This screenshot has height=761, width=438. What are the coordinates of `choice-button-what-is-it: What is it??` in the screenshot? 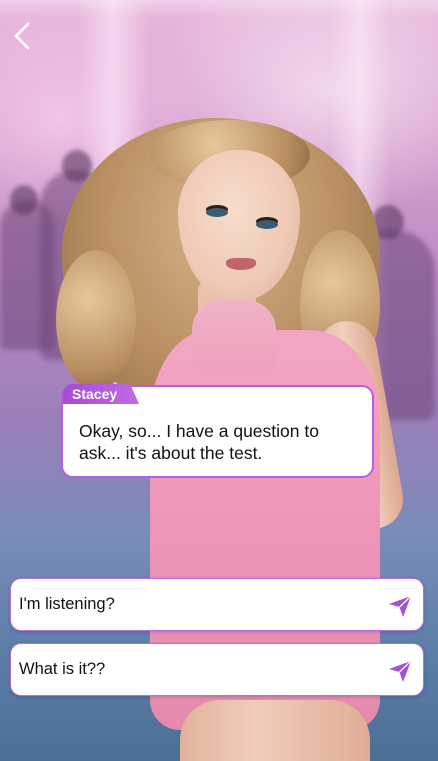 It's located at (217, 669).